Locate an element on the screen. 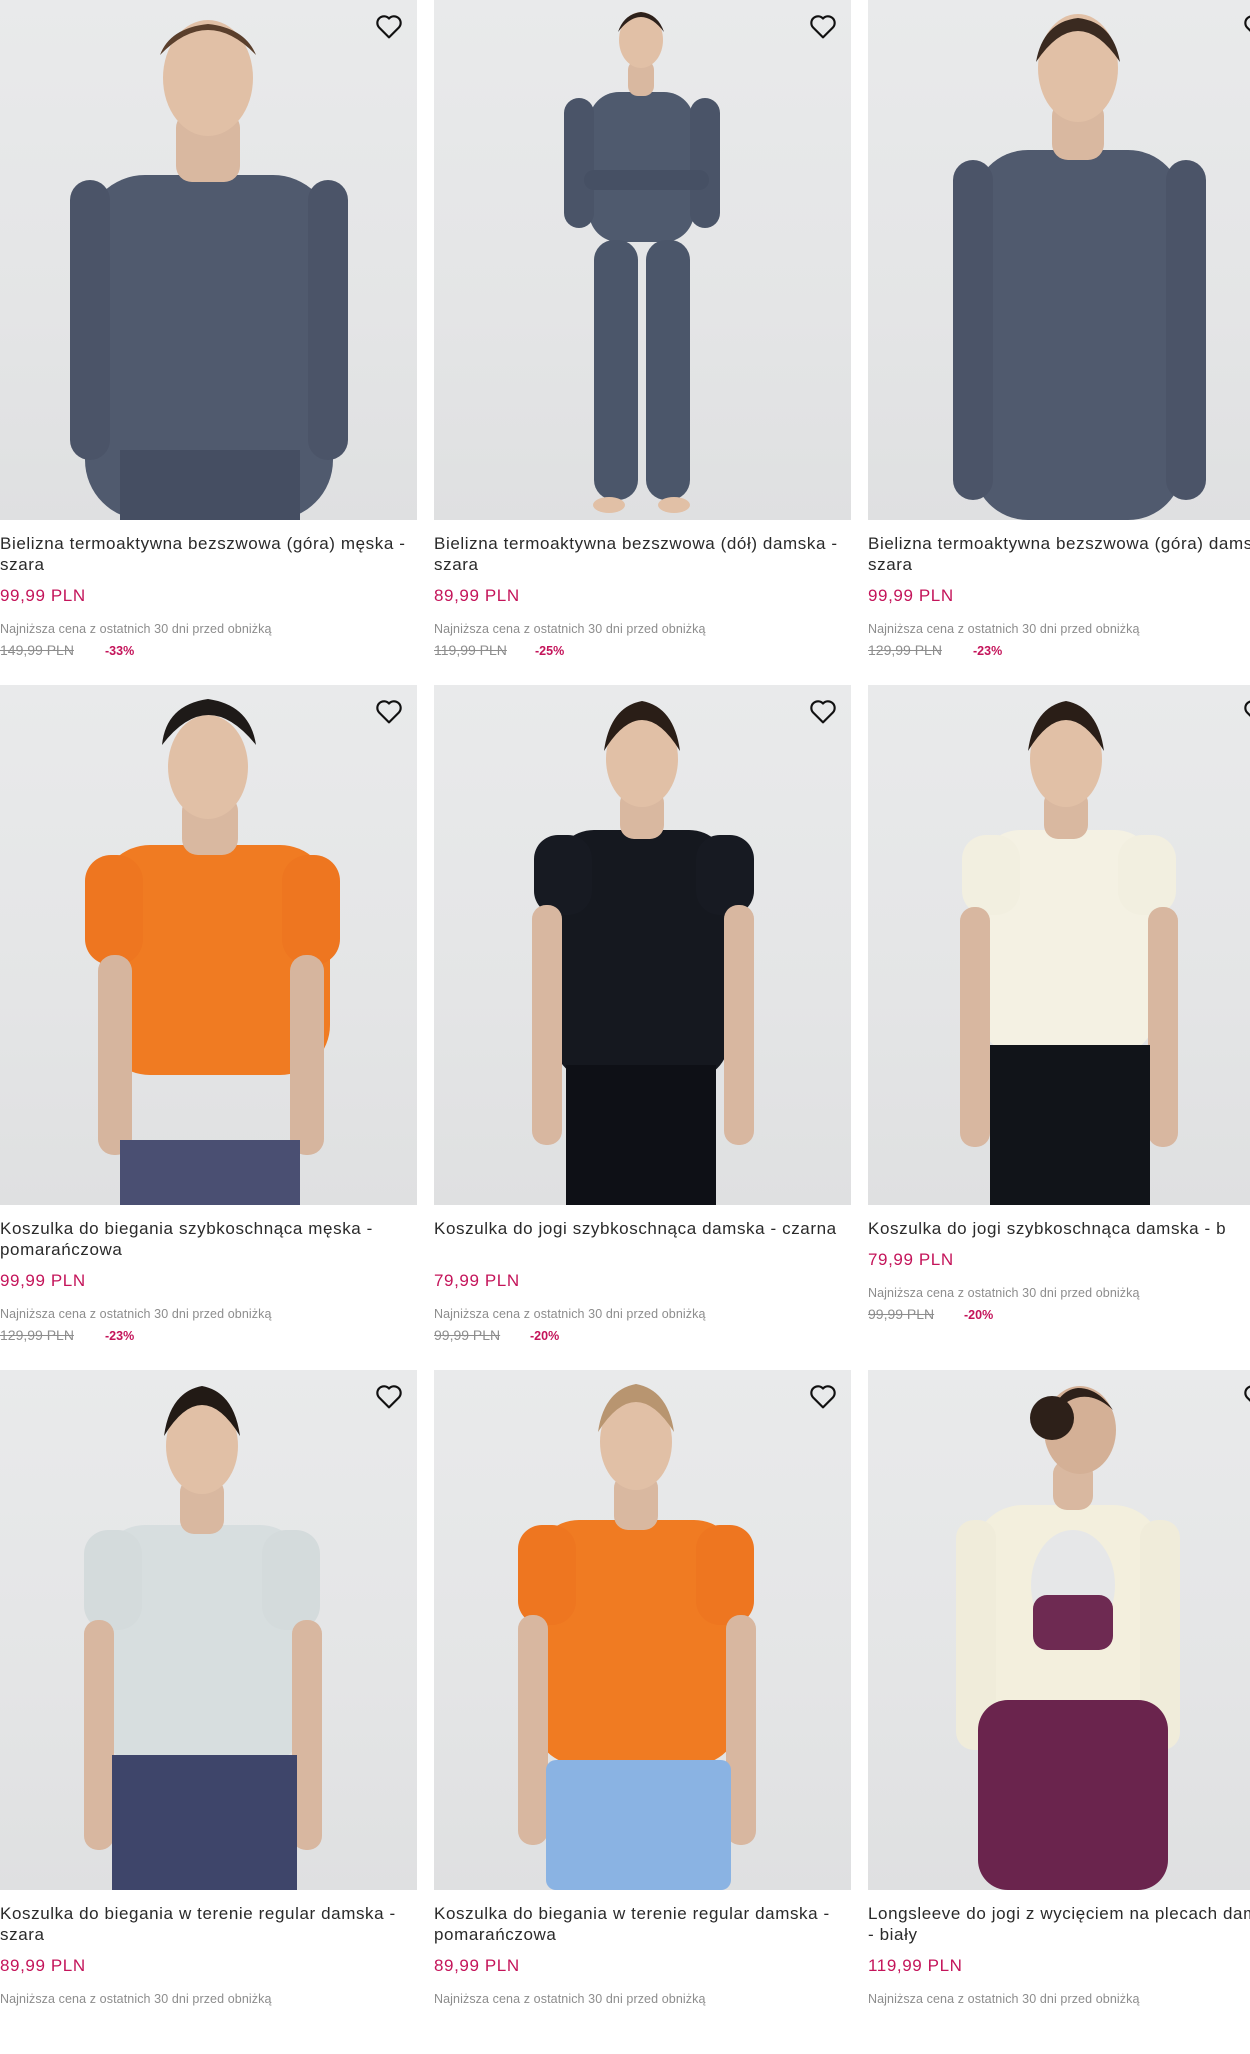 The height and width of the screenshot is (2054, 1250). discount-badge: -33% is located at coordinates (120, 651).